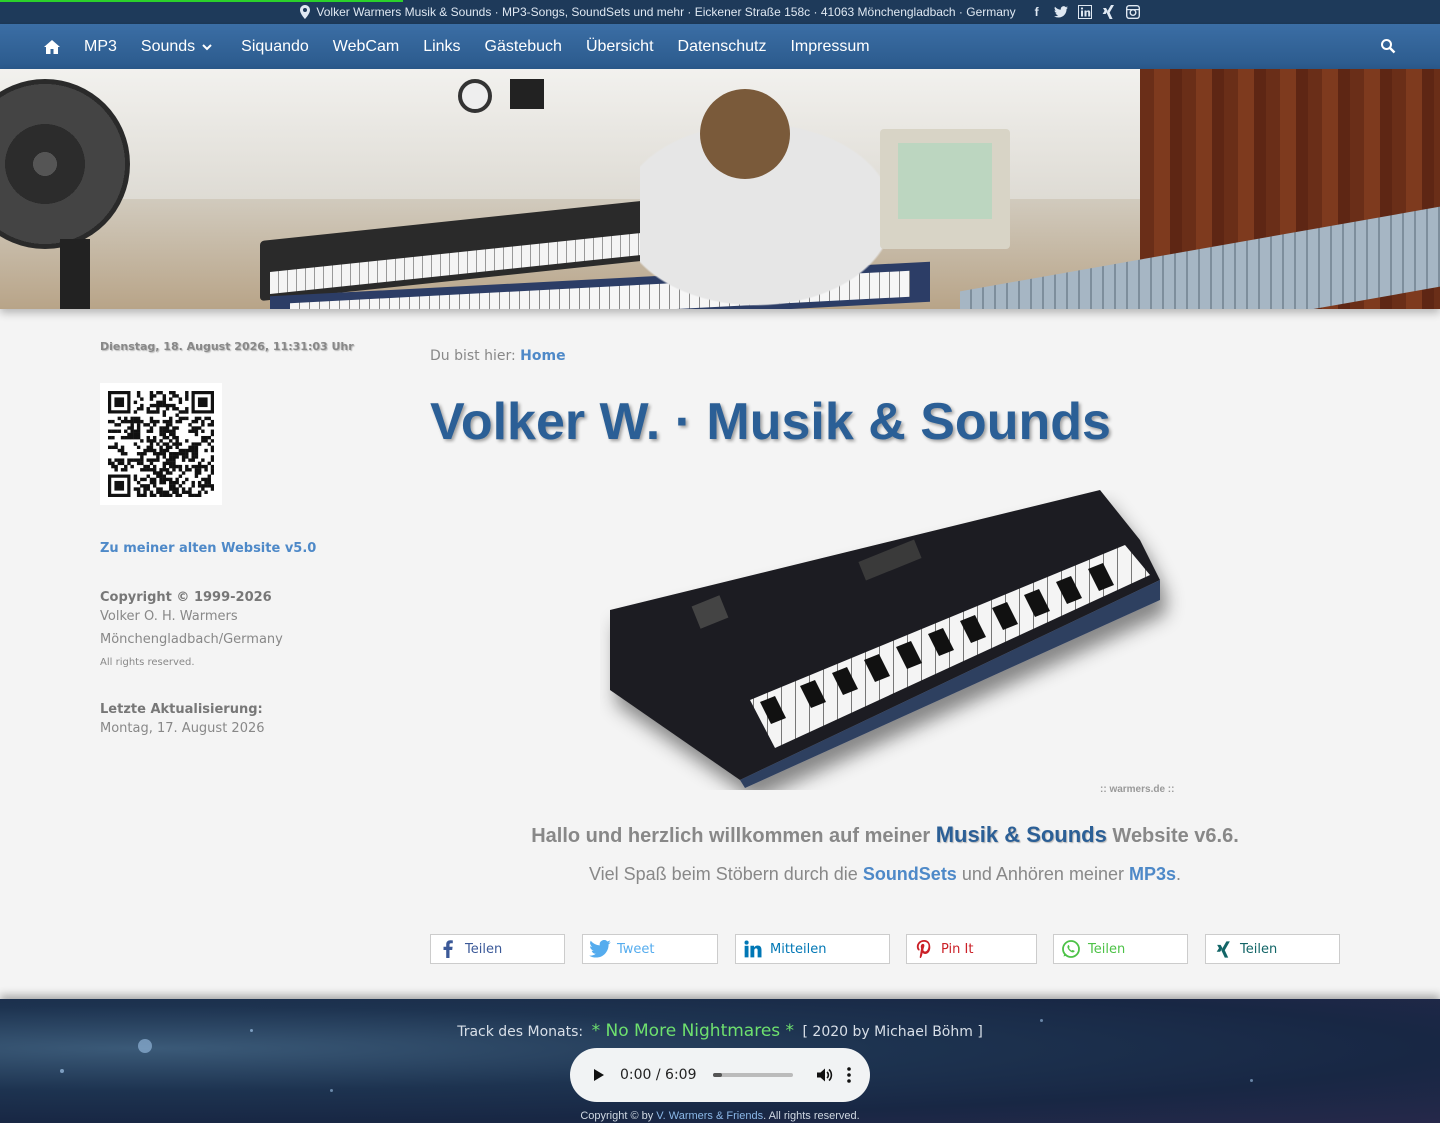 This screenshot has width=1440, height=1123. I want to click on copy-link: V. Warmers & Friends, so click(709, 1116).